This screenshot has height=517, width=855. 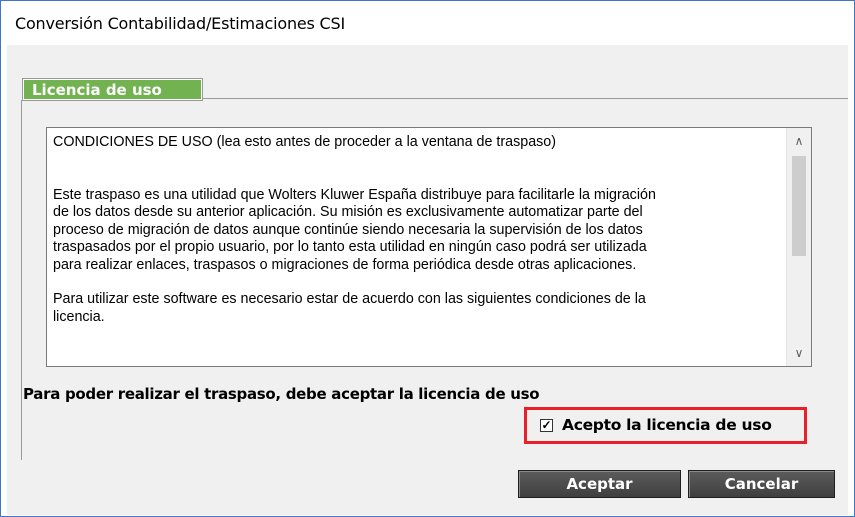 I want to click on scroll-thumb, so click(x=799, y=206).